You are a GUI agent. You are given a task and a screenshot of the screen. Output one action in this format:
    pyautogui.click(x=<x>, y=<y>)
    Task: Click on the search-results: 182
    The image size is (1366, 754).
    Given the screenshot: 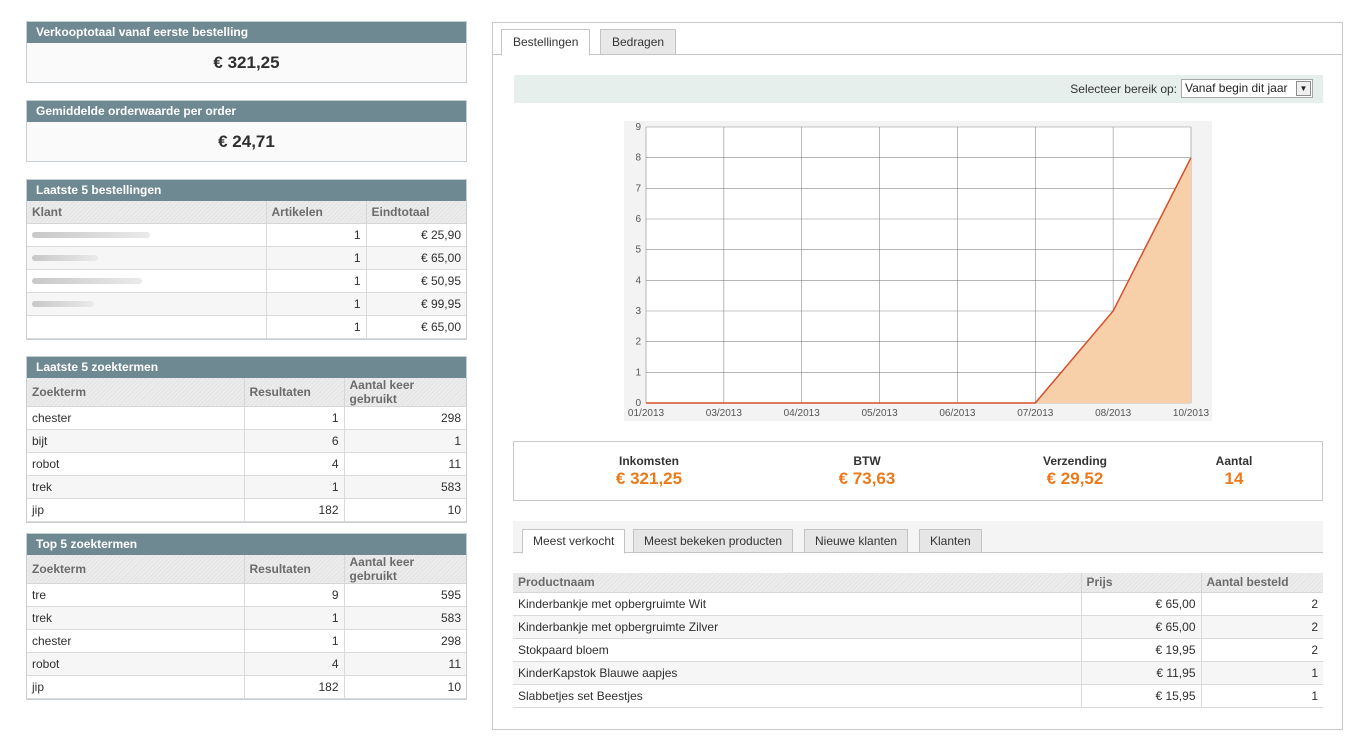 What is the action you would take?
    pyautogui.click(x=294, y=510)
    